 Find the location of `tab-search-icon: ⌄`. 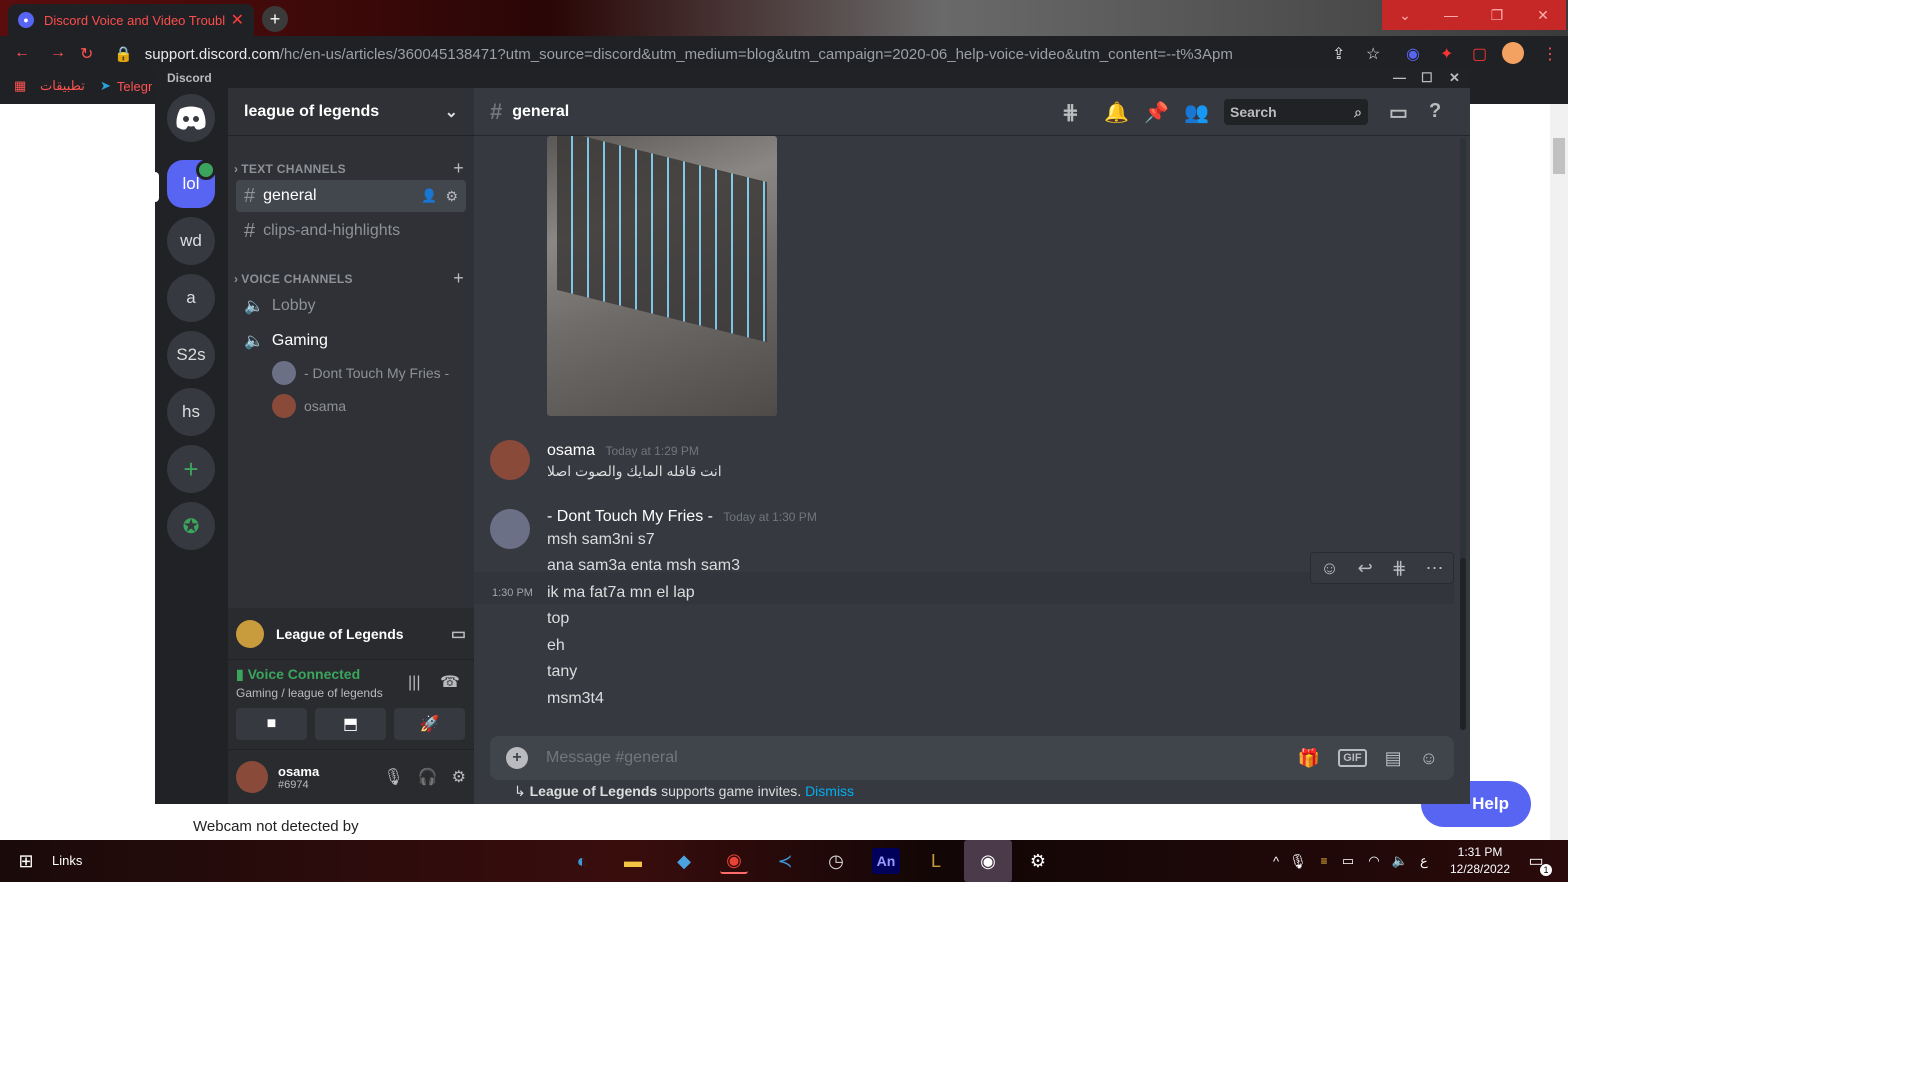

tab-search-icon: ⌄ is located at coordinates (1405, 15).